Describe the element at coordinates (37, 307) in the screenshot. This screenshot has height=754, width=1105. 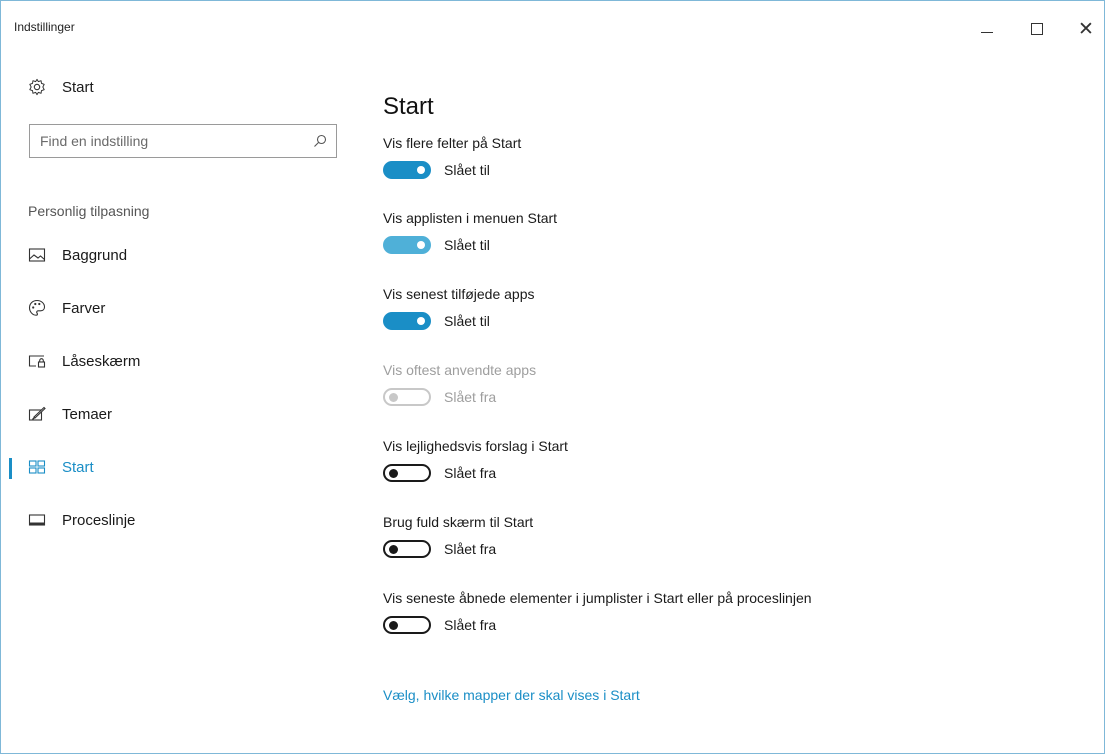
I see `palette-icon` at that location.